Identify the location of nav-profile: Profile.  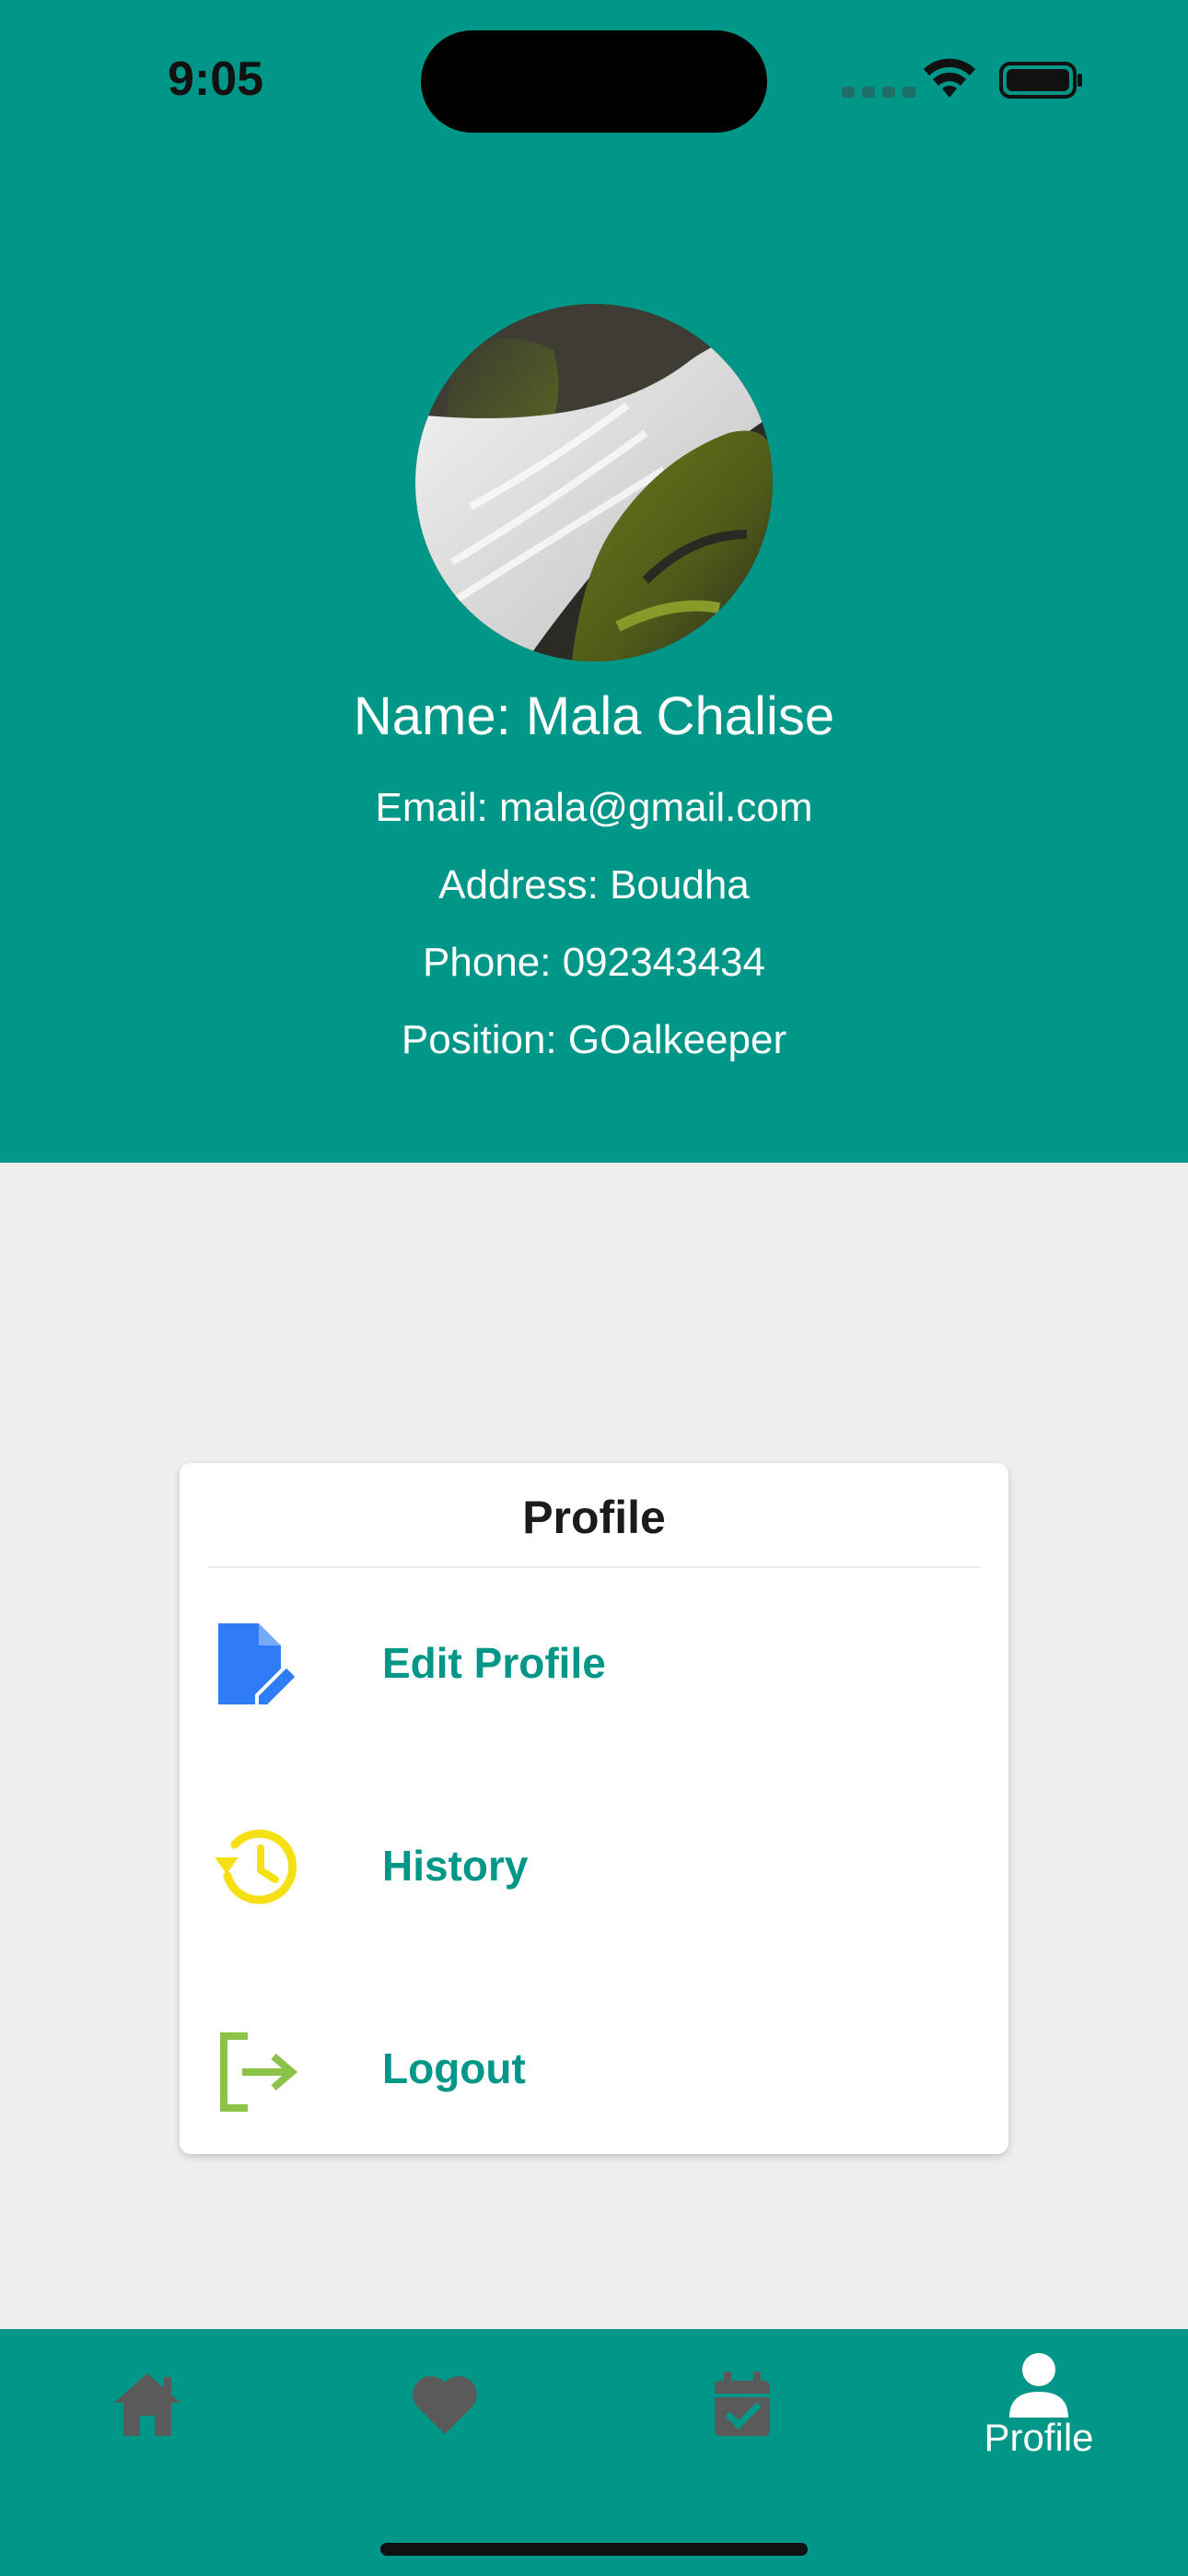
(1039, 2407).